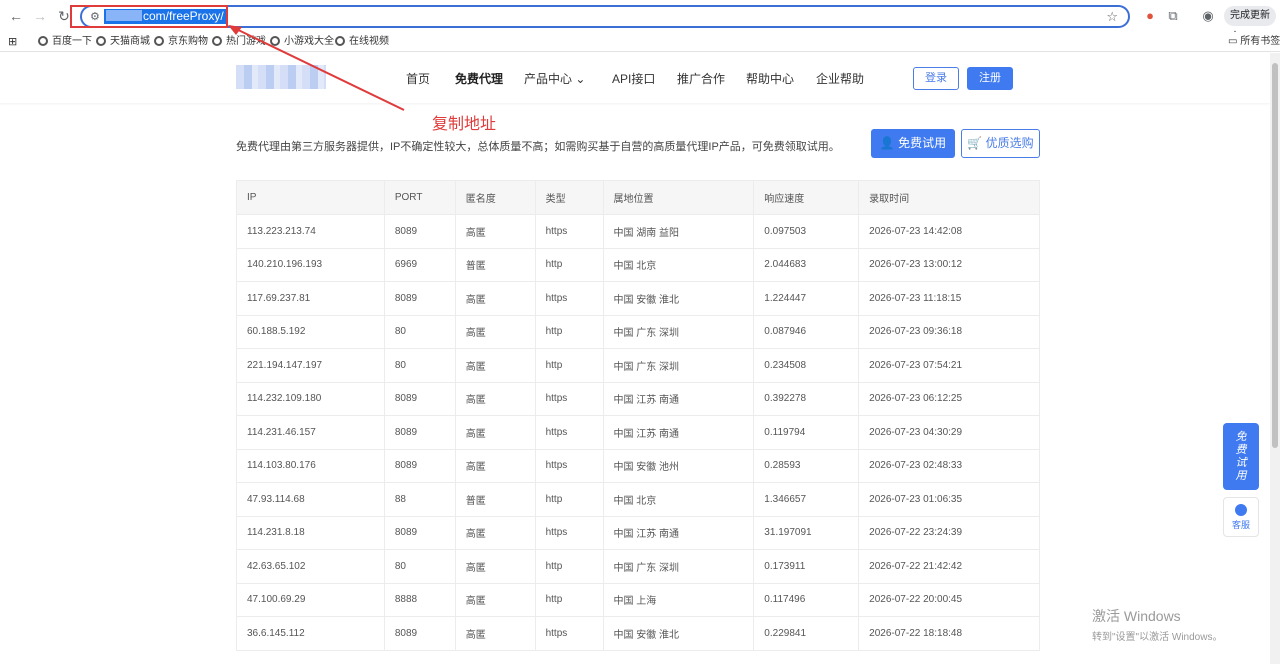 The image size is (1280, 664). What do you see at coordinates (949, 197) in the screenshot?
I see `header-time: 录取时间` at bounding box center [949, 197].